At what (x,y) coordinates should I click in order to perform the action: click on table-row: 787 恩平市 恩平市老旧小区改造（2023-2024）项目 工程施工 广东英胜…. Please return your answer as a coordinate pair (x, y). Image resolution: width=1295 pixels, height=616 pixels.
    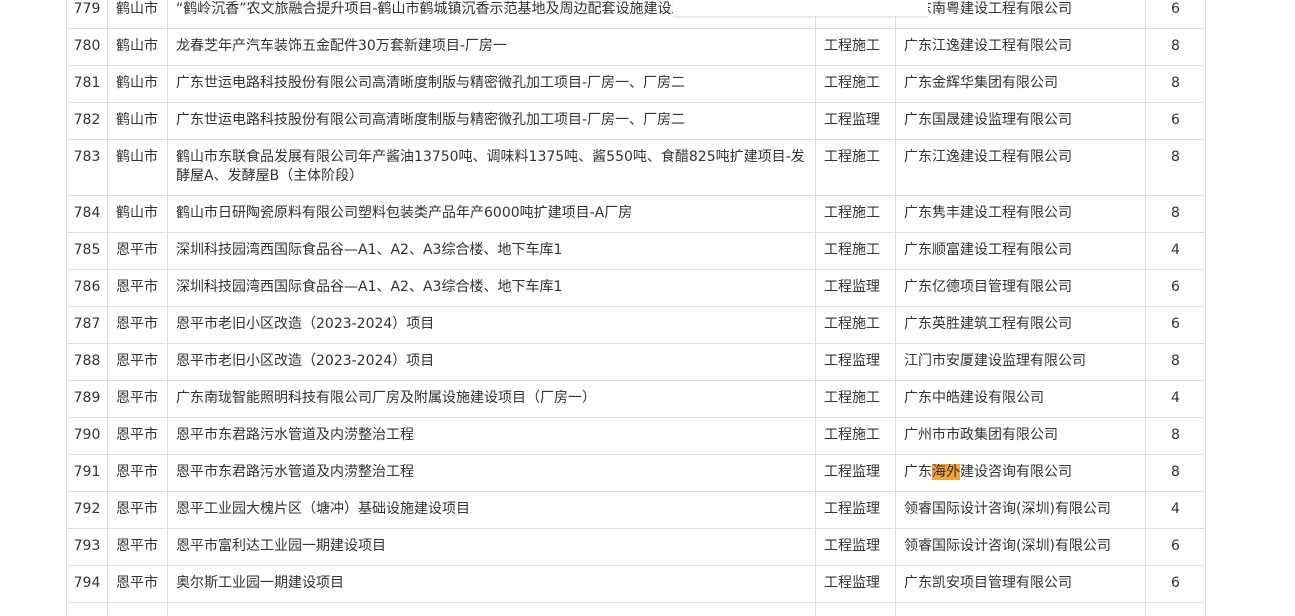
    Looking at the image, I should click on (636, 325).